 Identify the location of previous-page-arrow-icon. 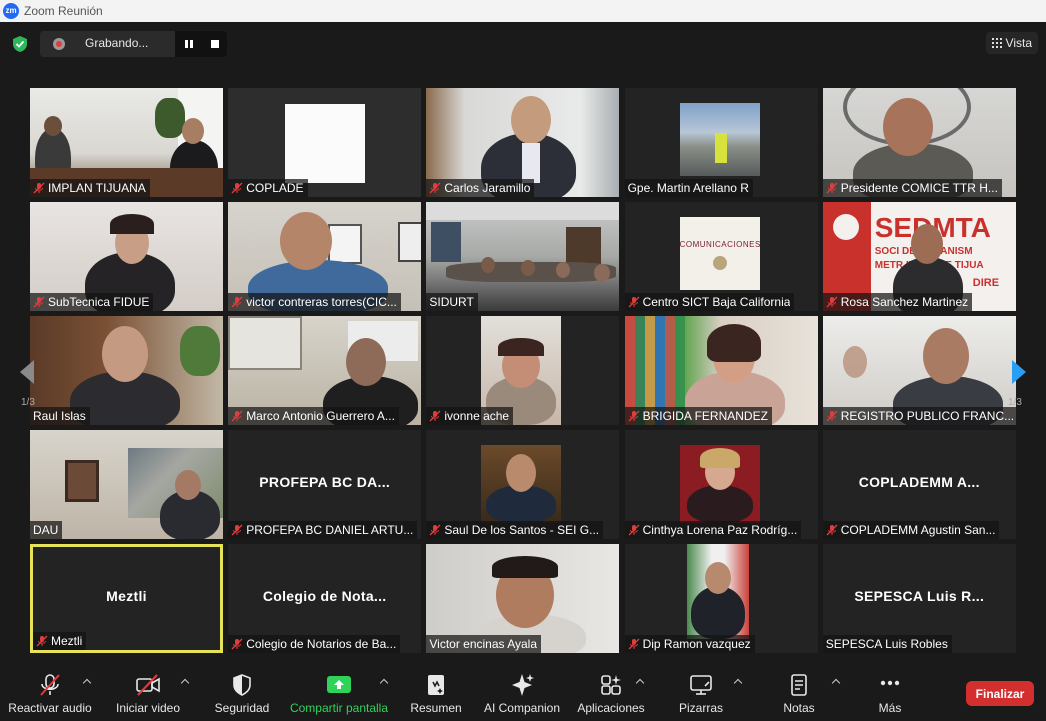
(27, 372).